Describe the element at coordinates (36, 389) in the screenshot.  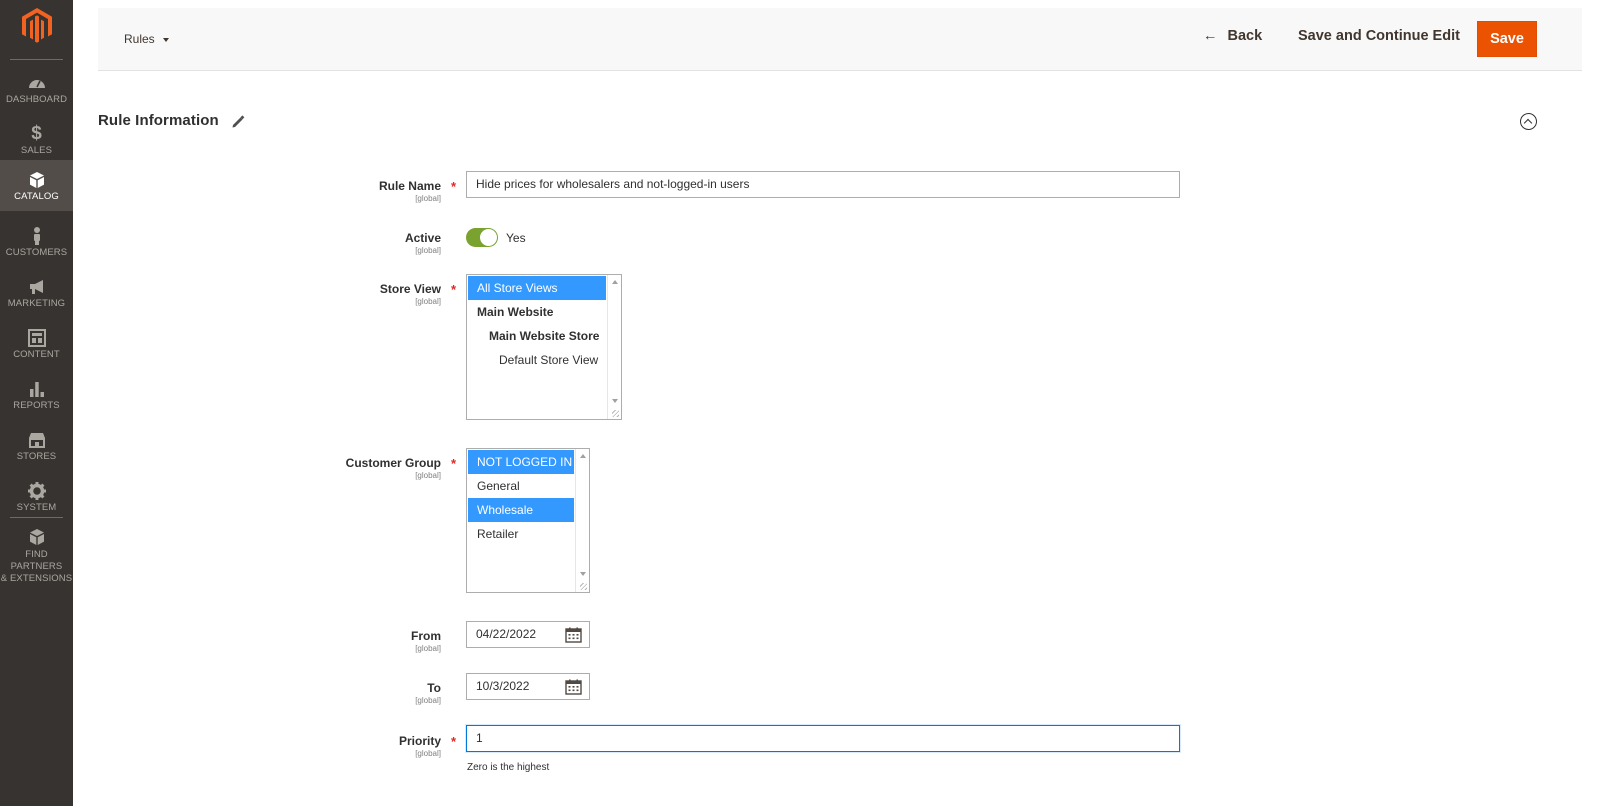
I see `bar-chart-icon` at that location.